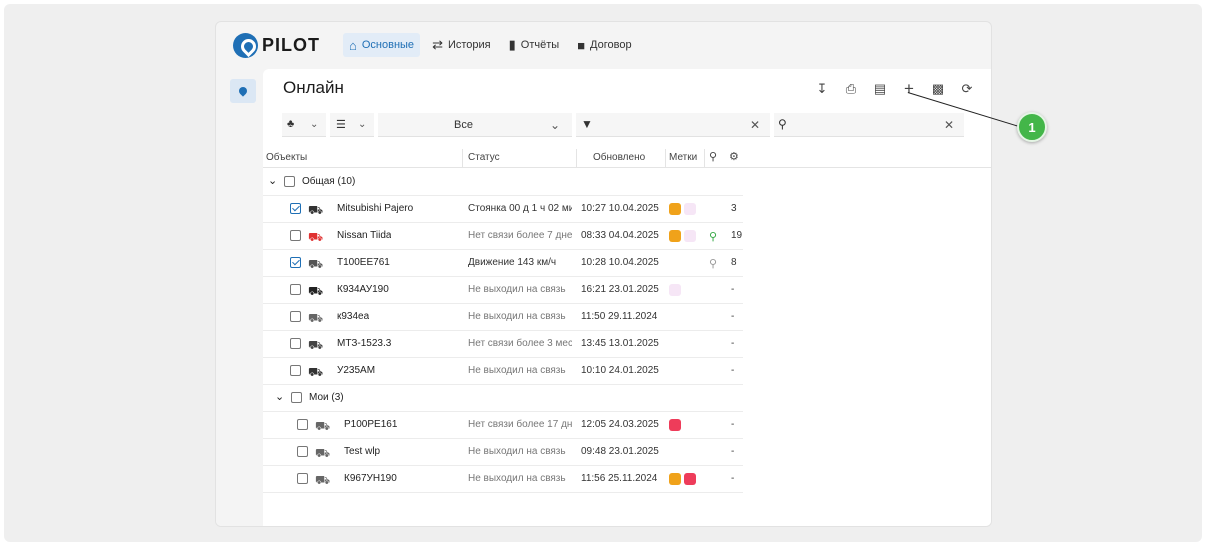  What do you see at coordinates (713, 237) in the screenshot?
I see `key-icon: ⚲` at bounding box center [713, 237].